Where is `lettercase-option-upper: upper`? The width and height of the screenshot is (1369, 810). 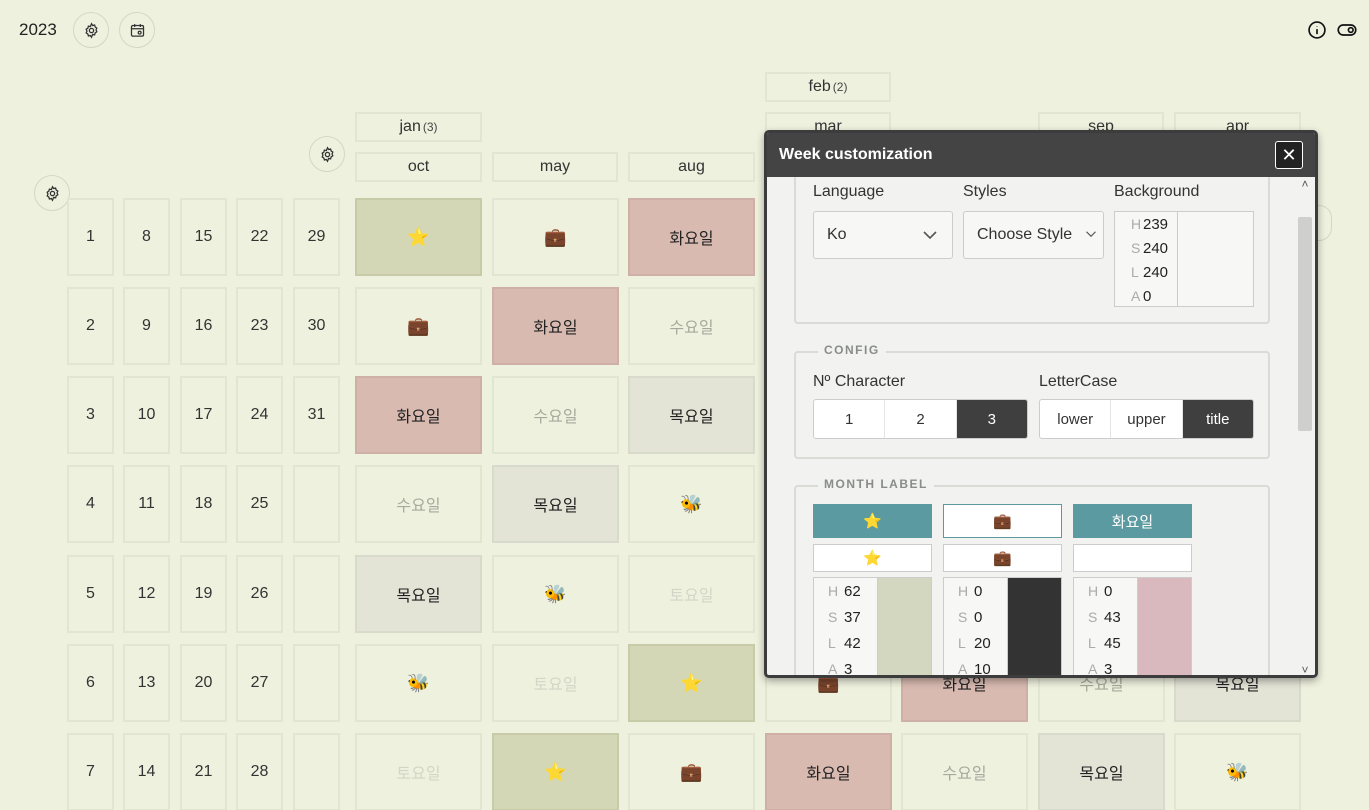 lettercase-option-upper: upper is located at coordinates (1147, 419).